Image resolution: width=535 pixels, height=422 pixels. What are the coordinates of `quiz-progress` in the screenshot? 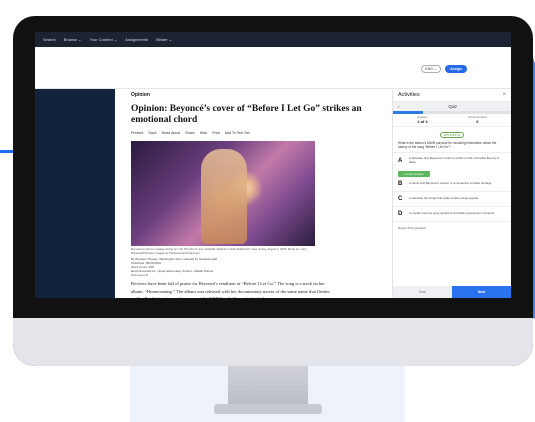 It's located at (452, 112).